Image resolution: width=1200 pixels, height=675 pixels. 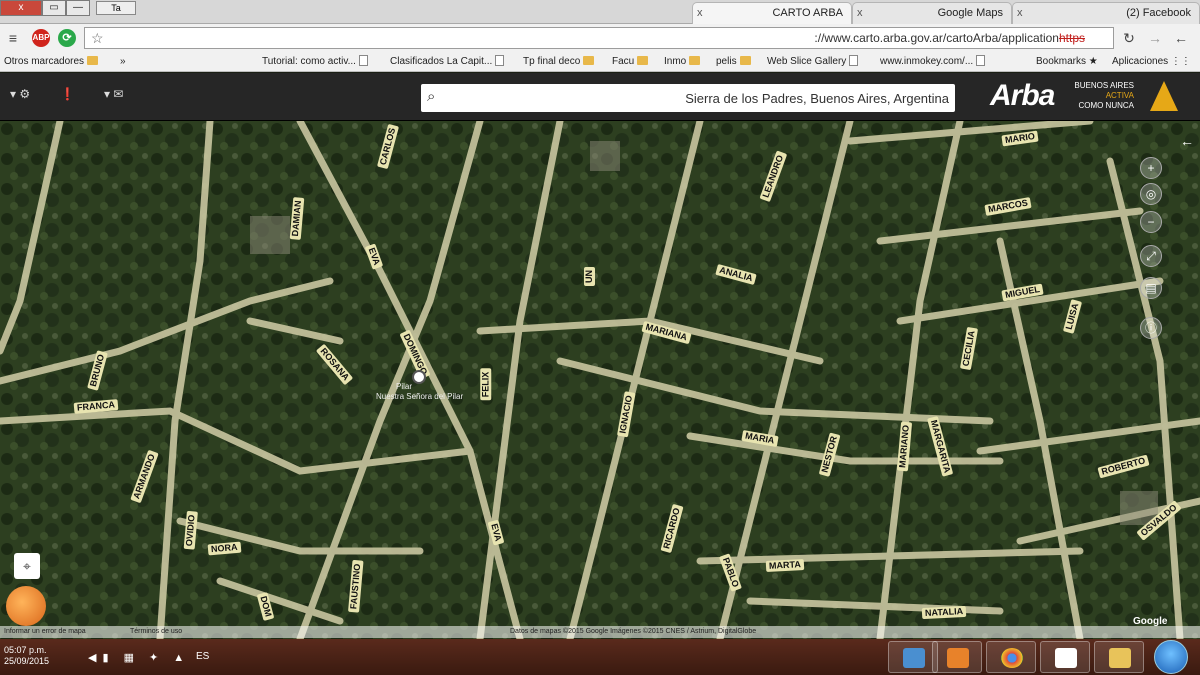 I want to click on poi-short-label: Pilar, so click(x=404, y=386).